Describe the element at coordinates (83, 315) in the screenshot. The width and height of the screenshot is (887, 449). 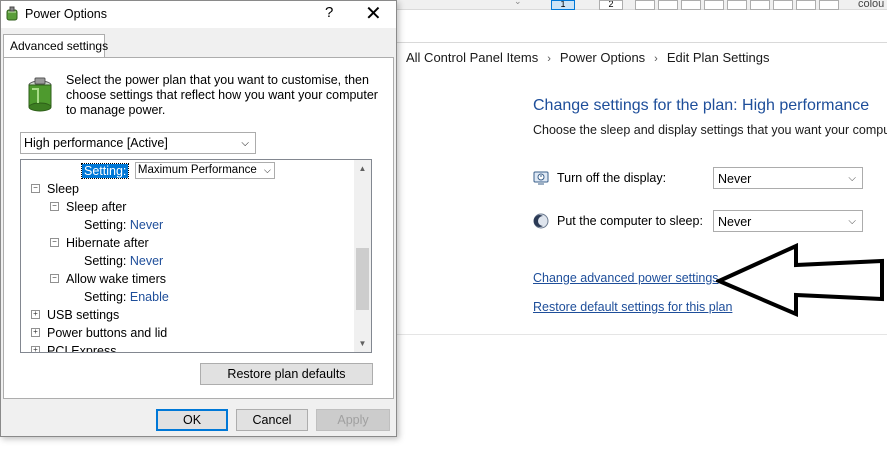
I see `tree-item-label: USB settings` at that location.